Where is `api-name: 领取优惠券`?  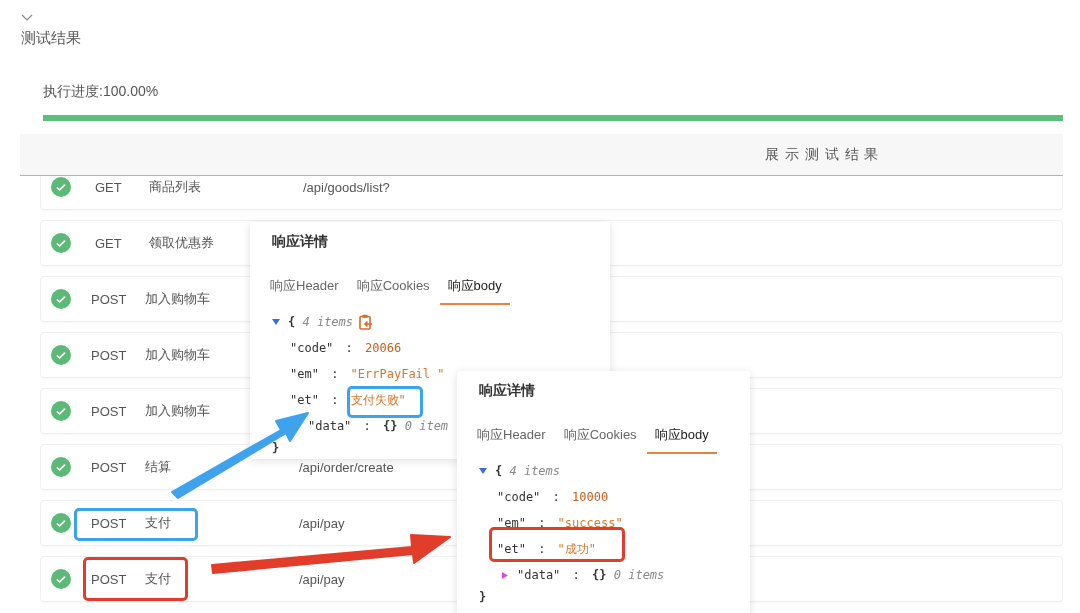 api-name: 领取优惠券 is located at coordinates (181, 243).